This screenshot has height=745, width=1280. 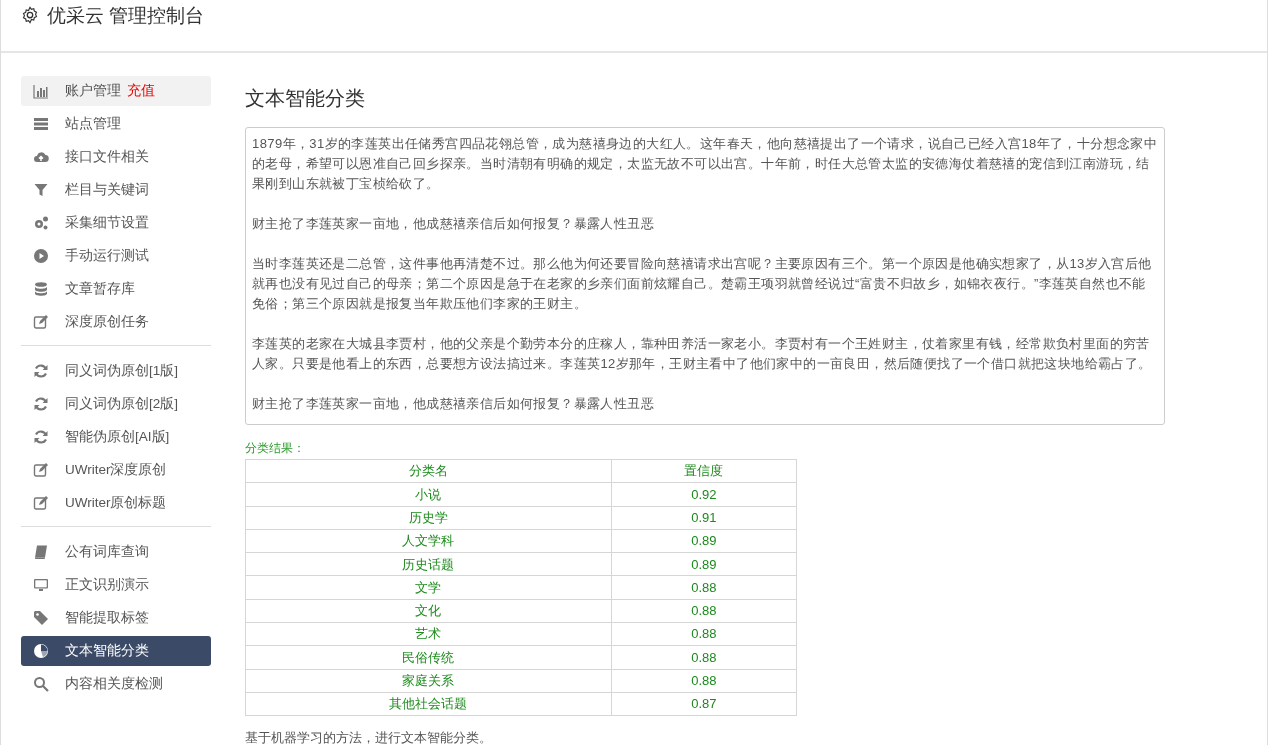 I want to click on sidebar-item: 同义词伪原创[1版], so click(x=116, y=371).